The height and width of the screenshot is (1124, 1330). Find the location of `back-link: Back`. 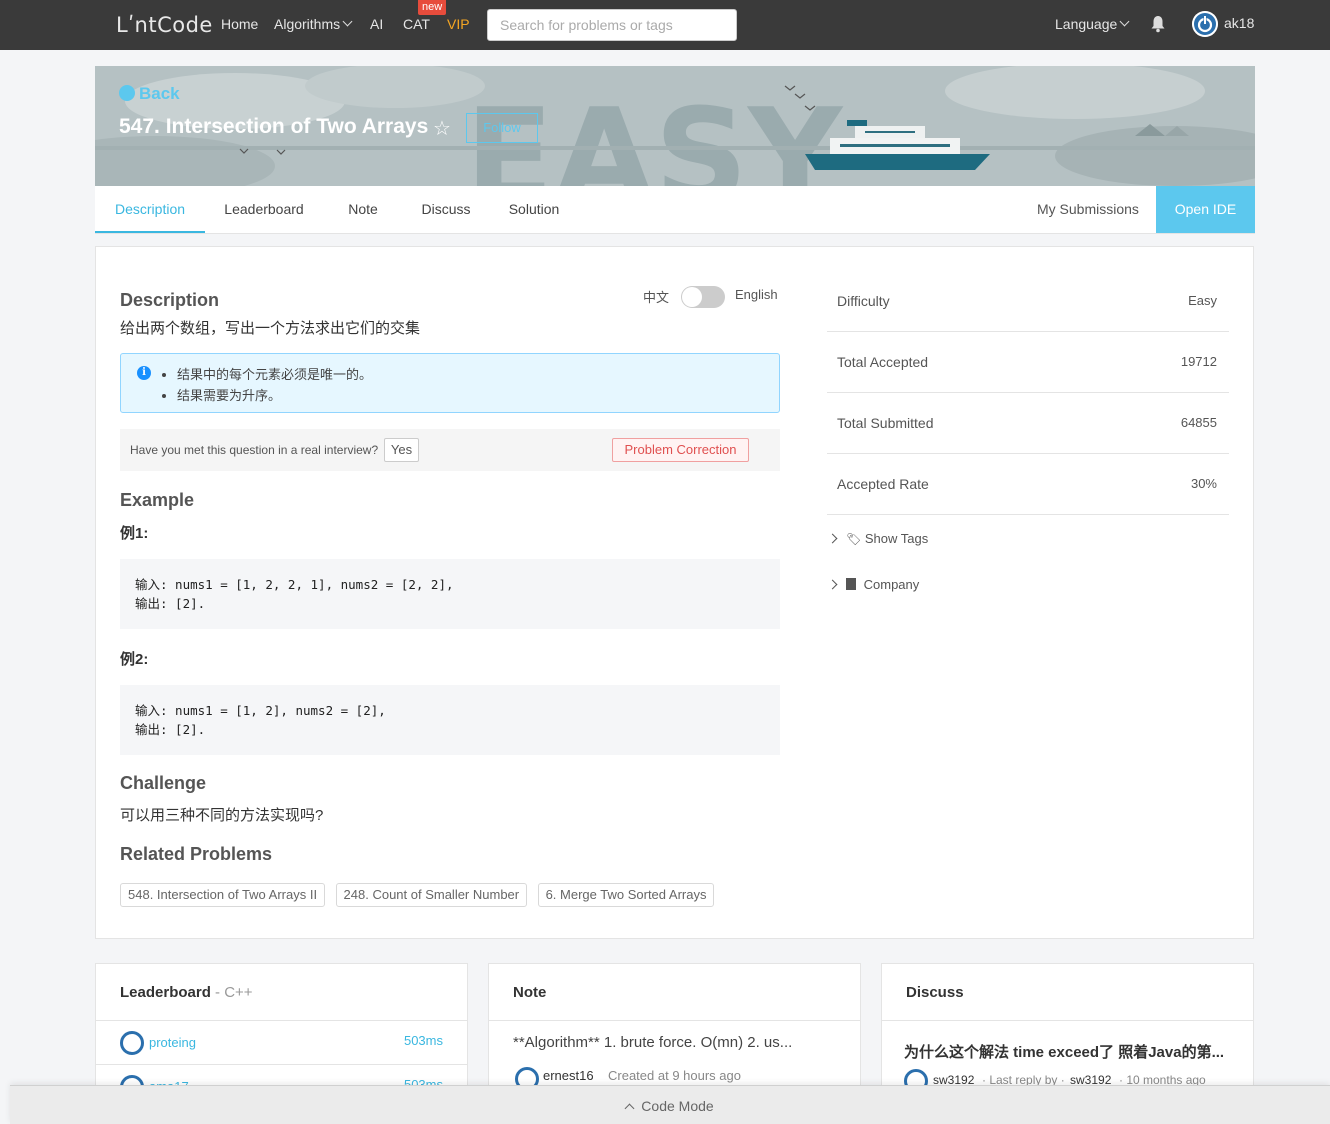

back-link: Back is located at coordinates (149, 94).